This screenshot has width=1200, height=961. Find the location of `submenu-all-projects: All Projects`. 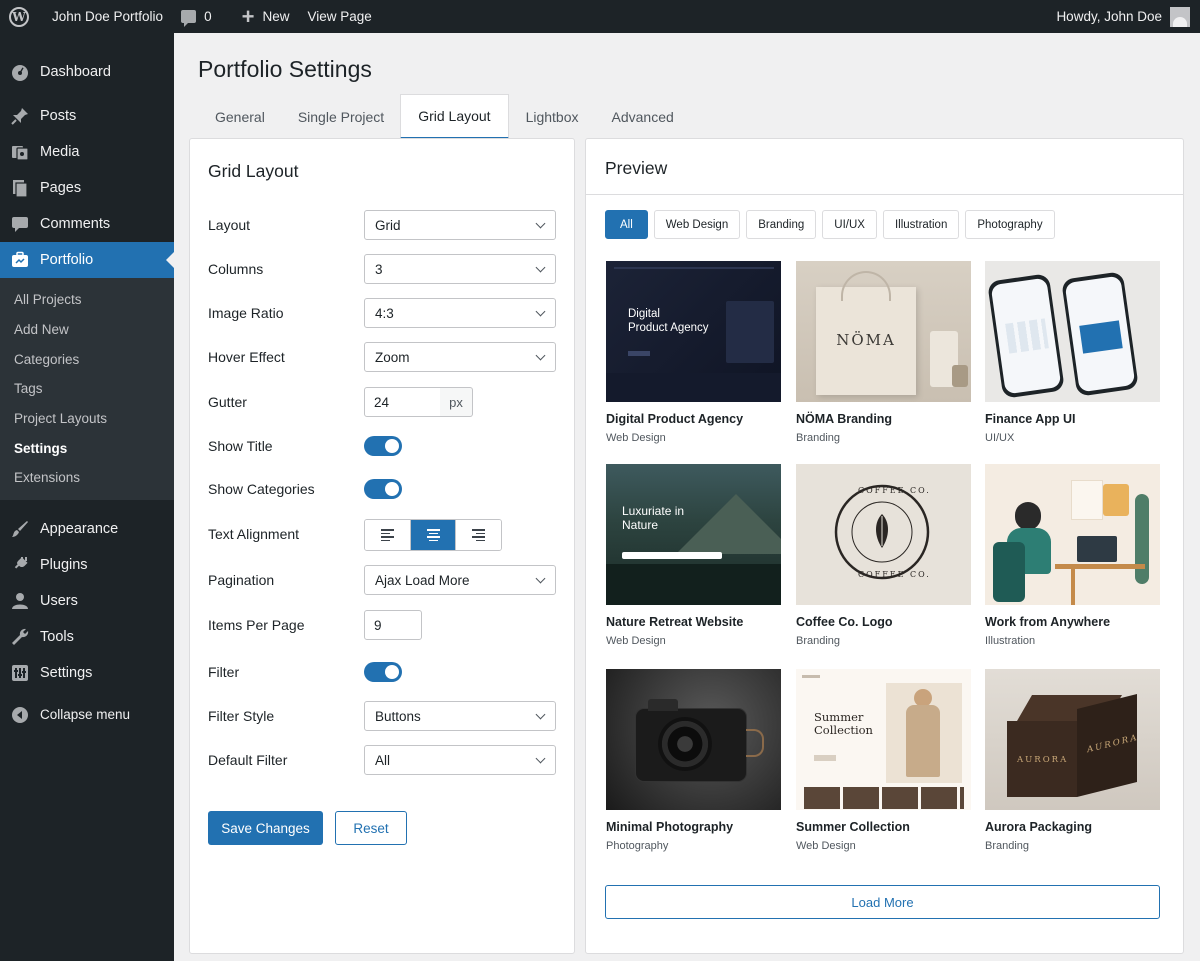

submenu-all-projects: All Projects is located at coordinates (87, 300).